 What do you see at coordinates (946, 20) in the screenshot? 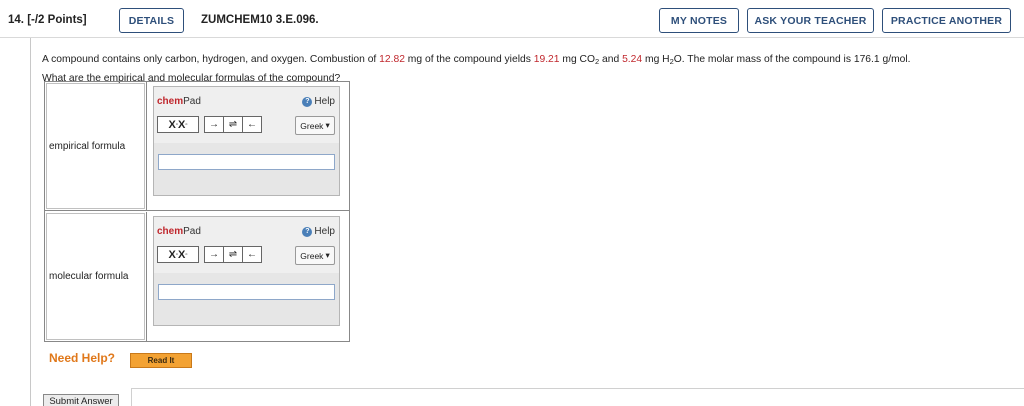
I see `practice-another-button: PRACTICE ANOTHER` at bounding box center [946, 20].